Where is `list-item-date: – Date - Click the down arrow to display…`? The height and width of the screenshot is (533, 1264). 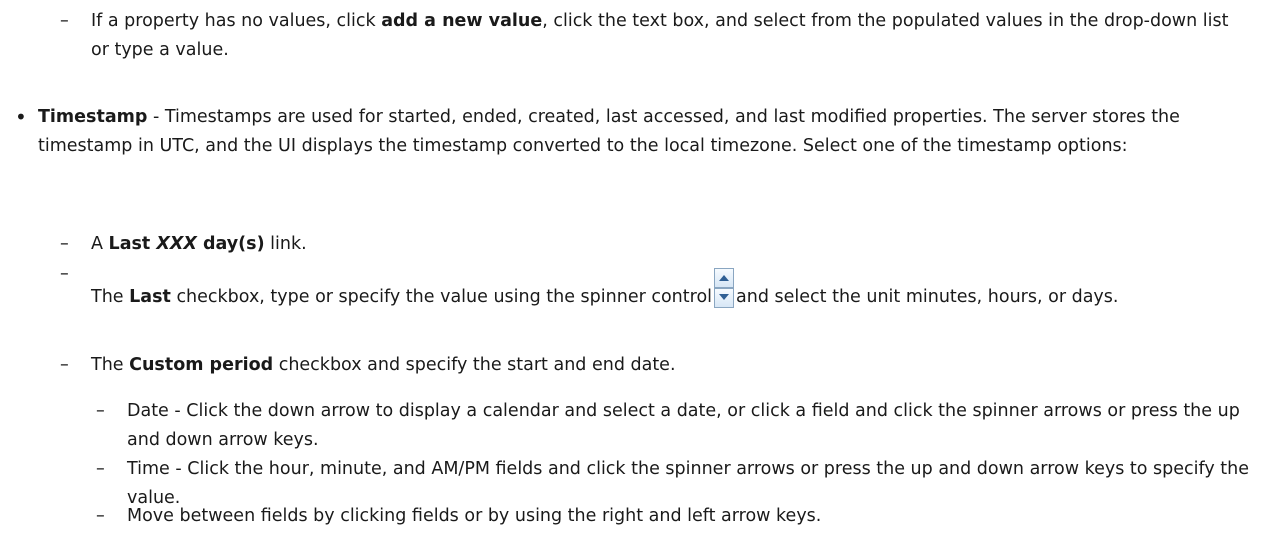
list-item-date: – Date - Click the down arrow to display… is located at coordinates (676, 426).